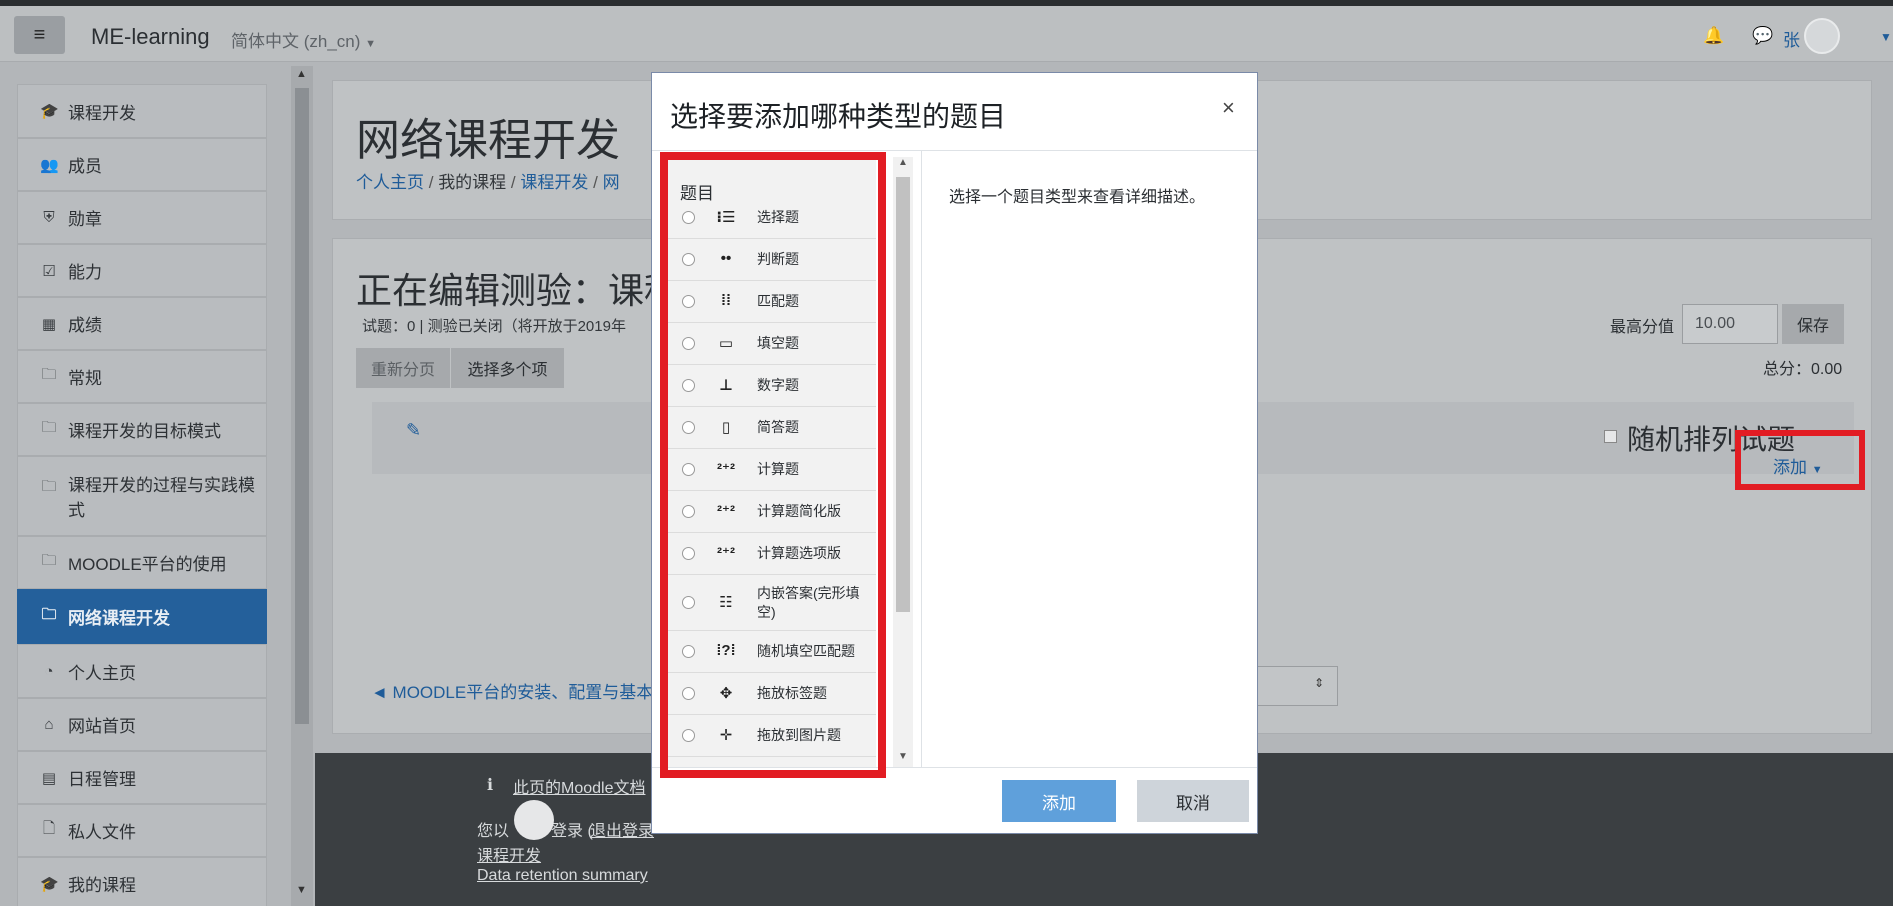 This screenshot has width=1893, height=906. What do you see at coordinates (1886, 37) in the screenshot?
I see `user-menu-caret-icon: ▼` at bounding box center [1886, 37].